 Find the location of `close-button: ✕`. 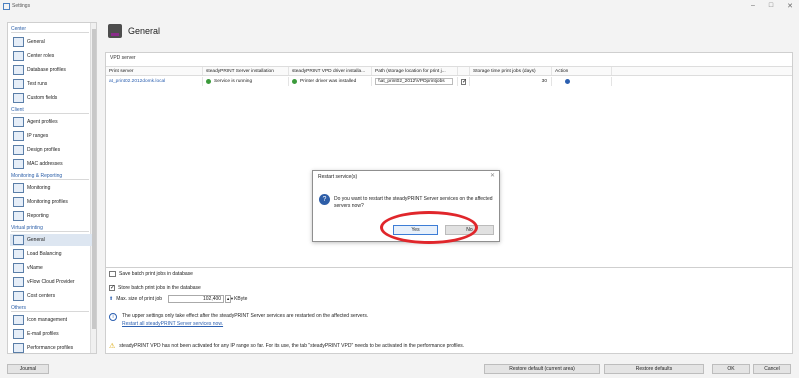

close-button: ✕ is located at coordinates (790, 6).